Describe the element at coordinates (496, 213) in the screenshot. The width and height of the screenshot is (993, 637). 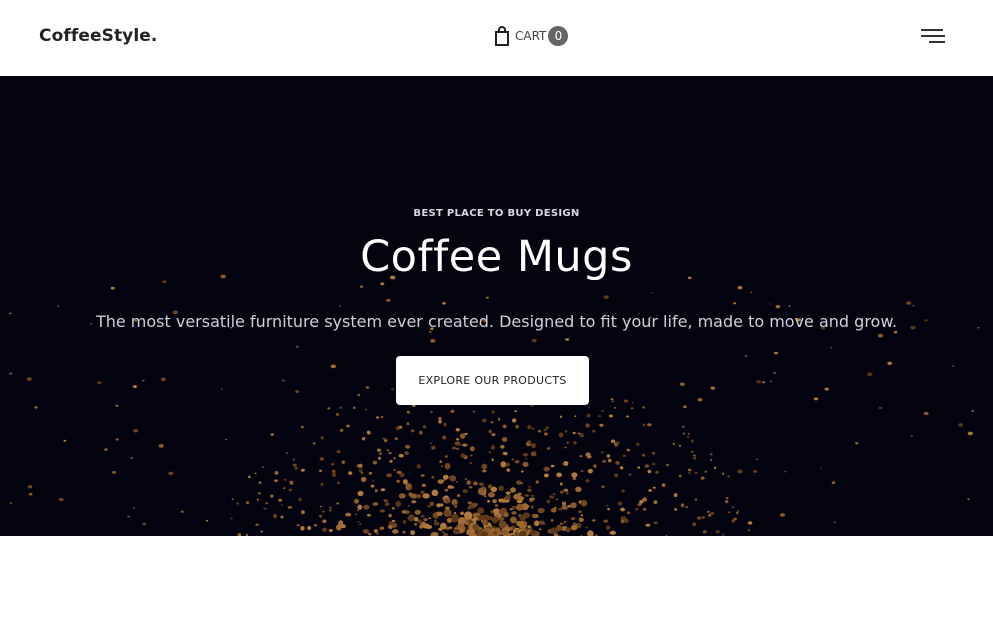
I see `hero-eyebrow: BEST PLACE TO BUY DESIGN` at that location.